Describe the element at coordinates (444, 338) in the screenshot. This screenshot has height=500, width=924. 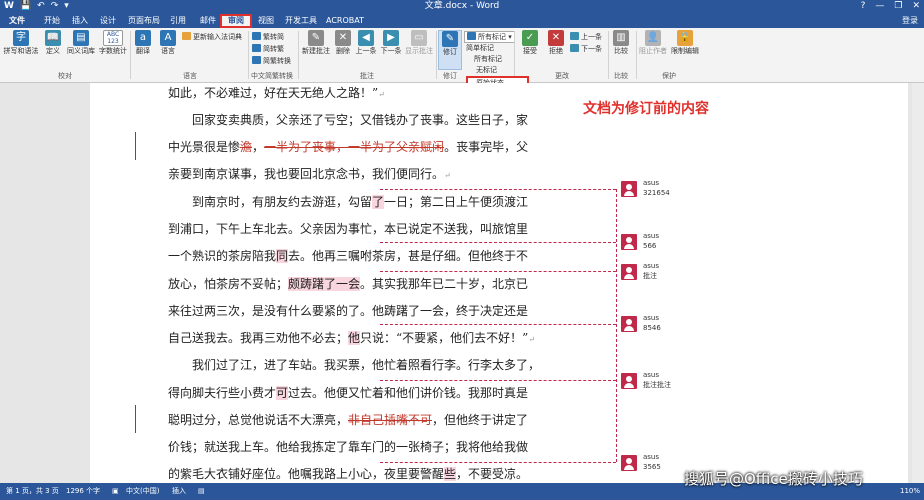
I see `text-run: 只说：“不要紧，他们去不好！”` at that location.